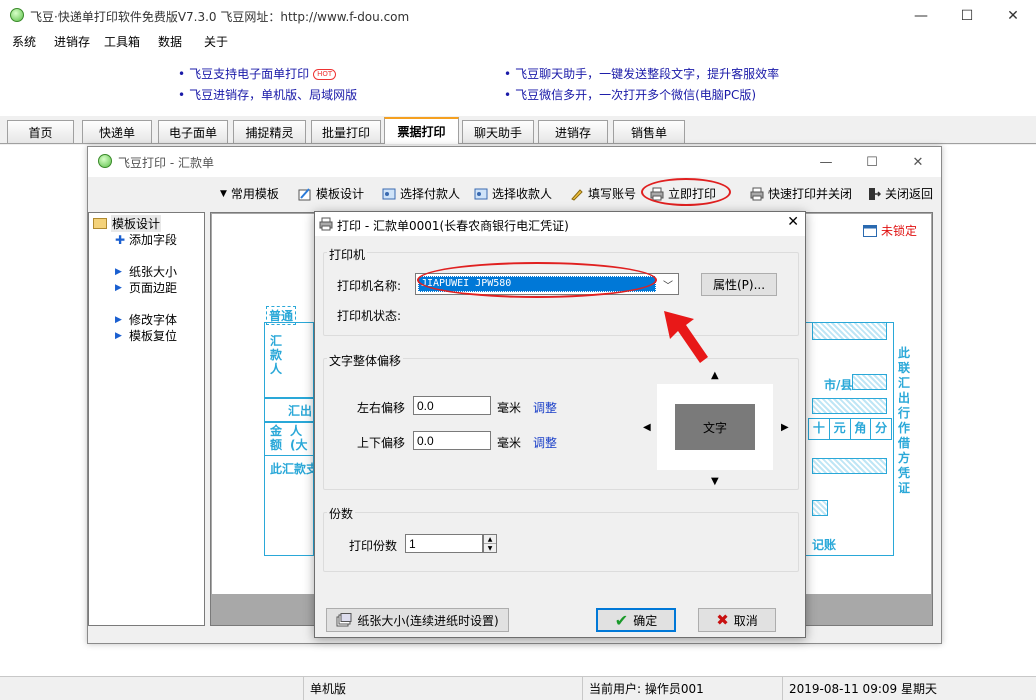 This screenshot has height=700, width=1036. I want to click on checkmark-icon: ✔, so click(621, 620).